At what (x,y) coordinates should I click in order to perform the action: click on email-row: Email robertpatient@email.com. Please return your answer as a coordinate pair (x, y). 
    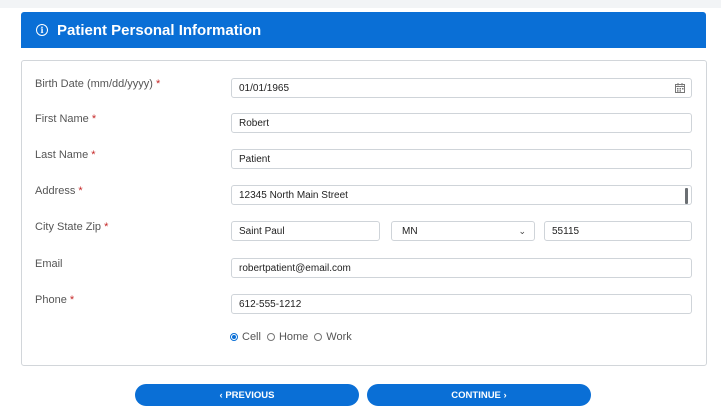
    Looking at the image, I should click on (364, 269).